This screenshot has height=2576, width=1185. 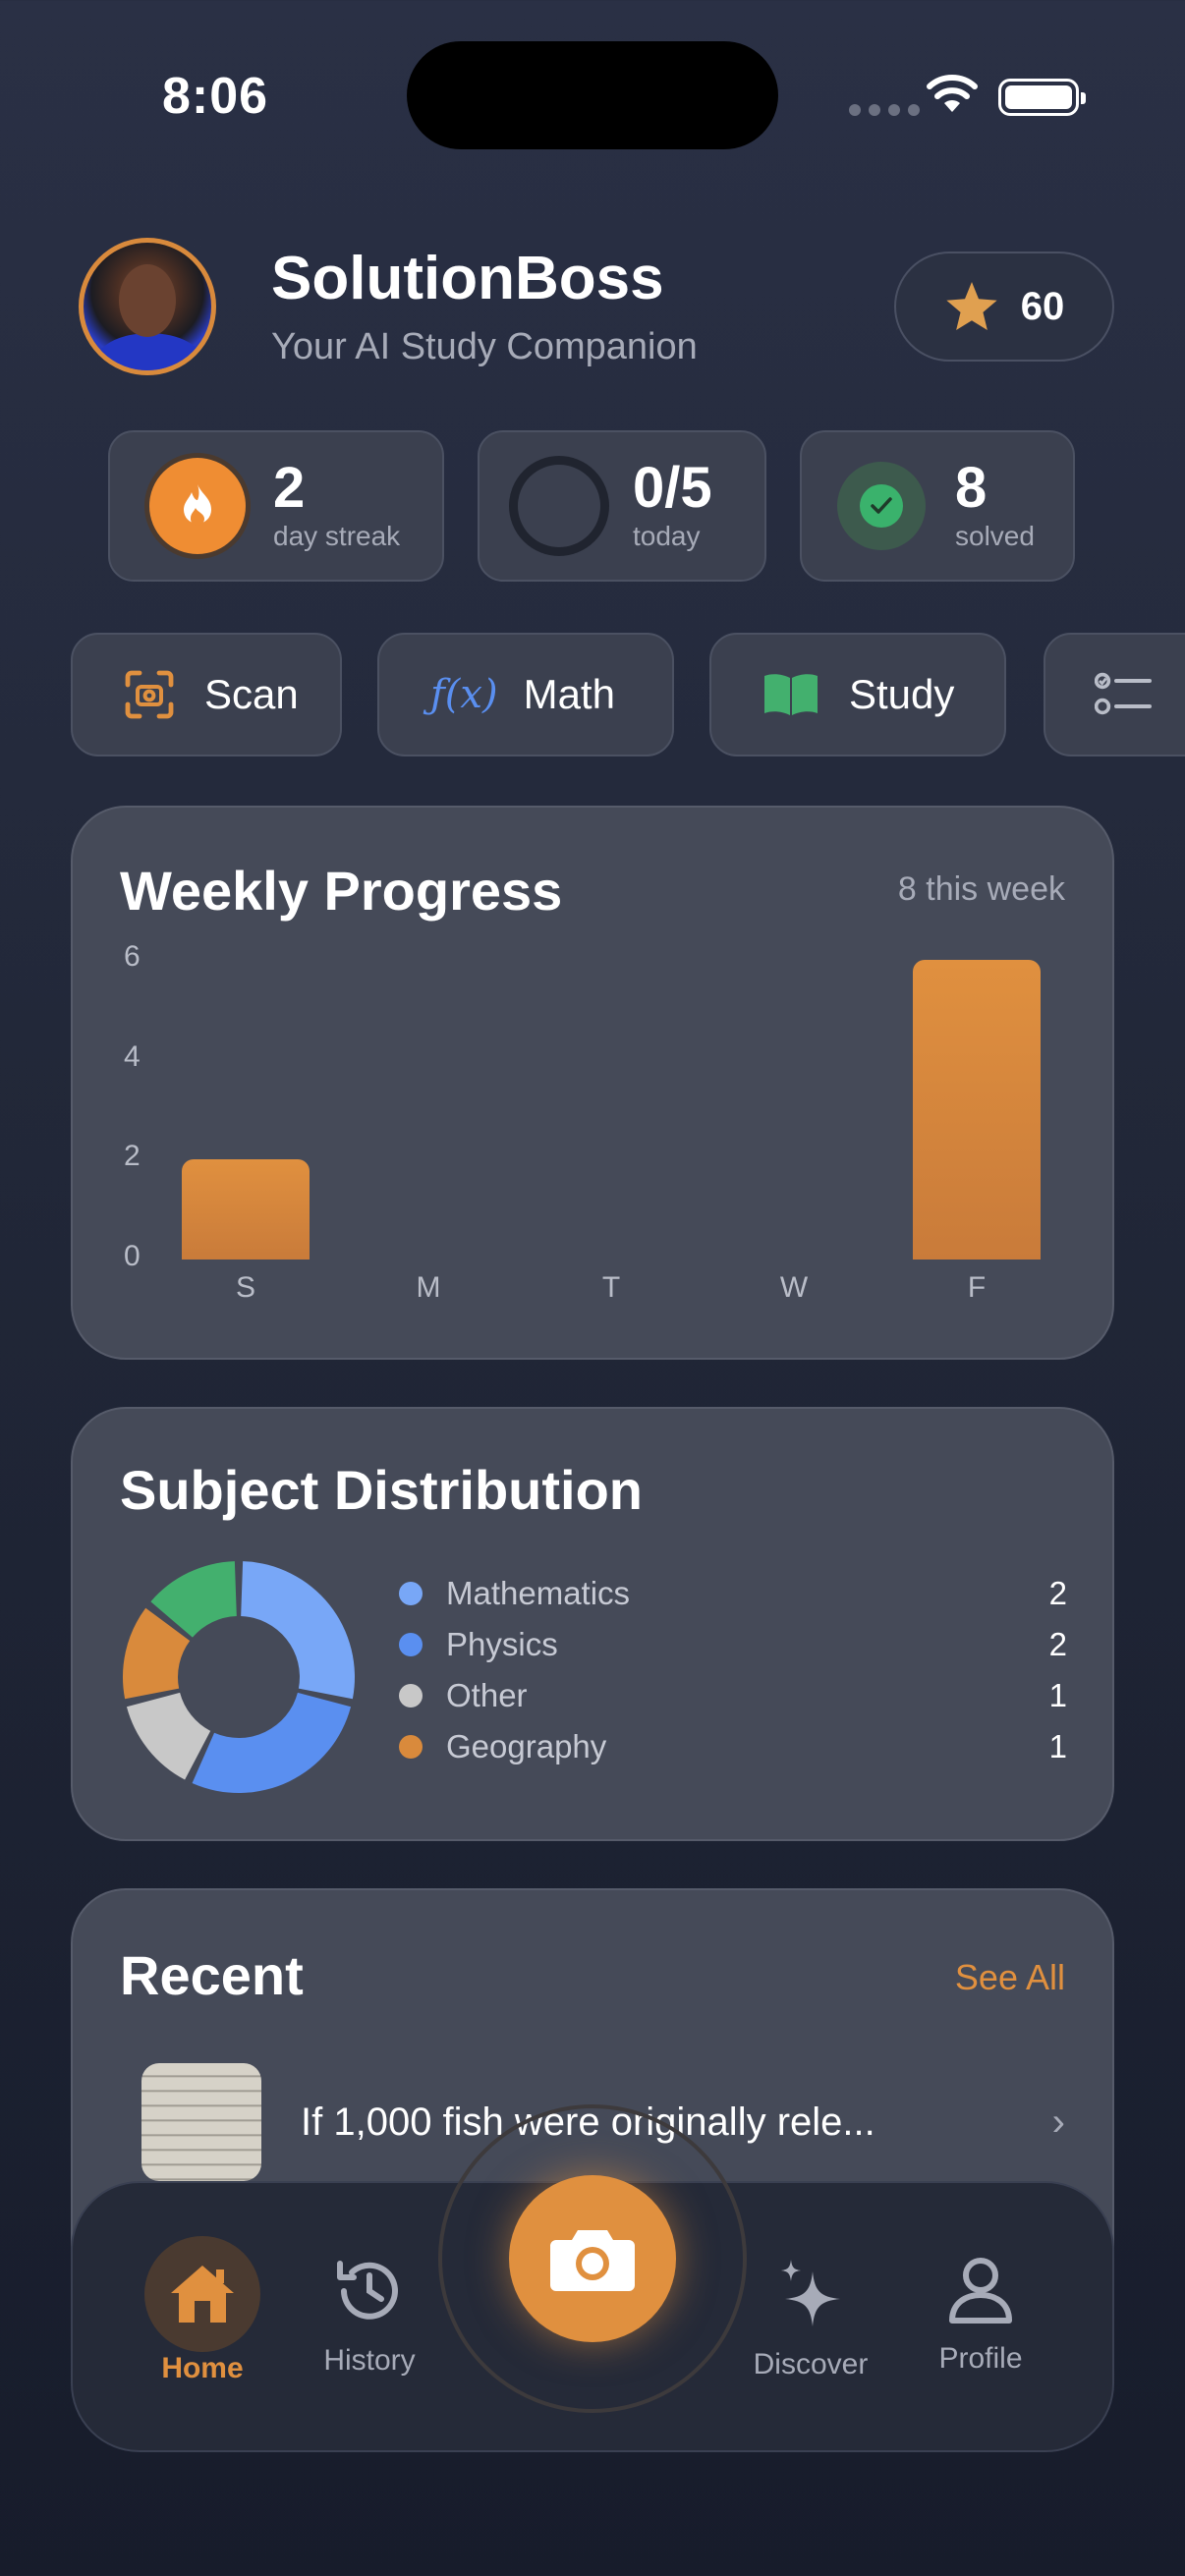 I want to click on battery-icon, so click(x=1042, y=97).